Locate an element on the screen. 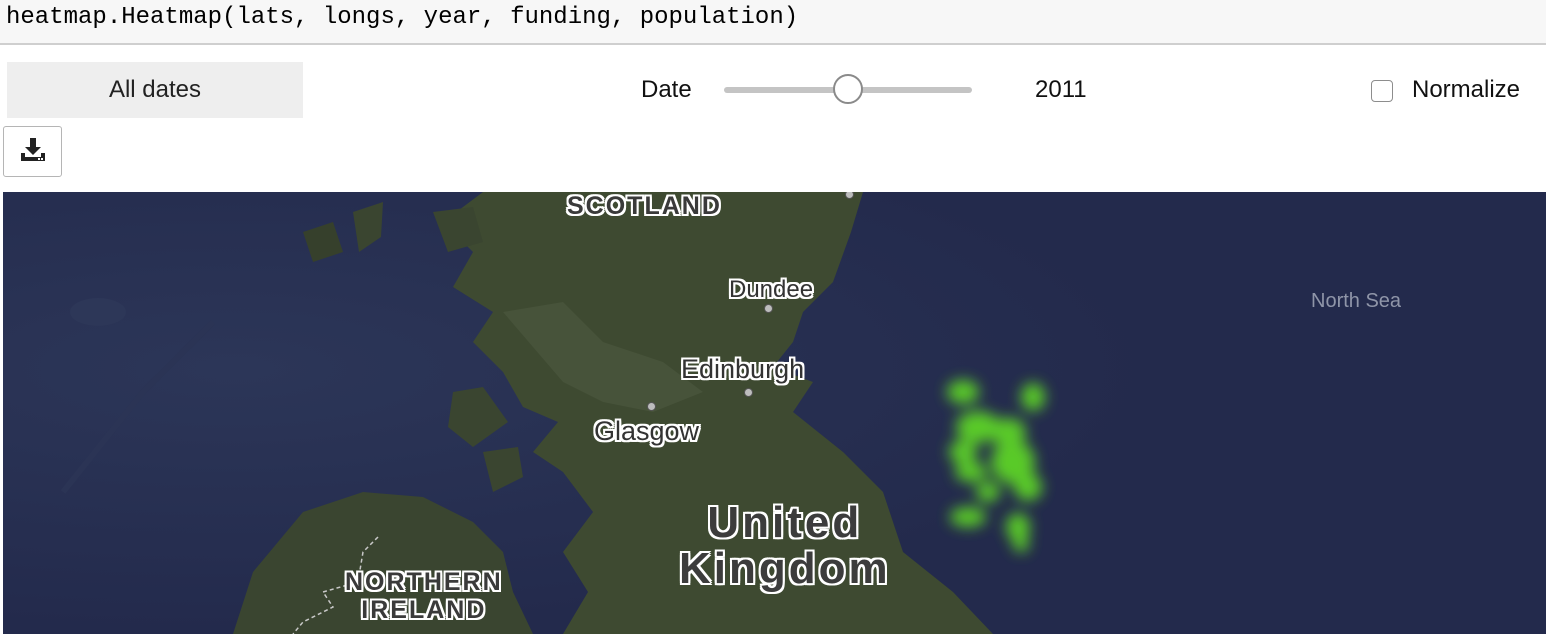 The width and height of the screenshot is (1546, 634). download-icon is located at coordinates (33, 151).